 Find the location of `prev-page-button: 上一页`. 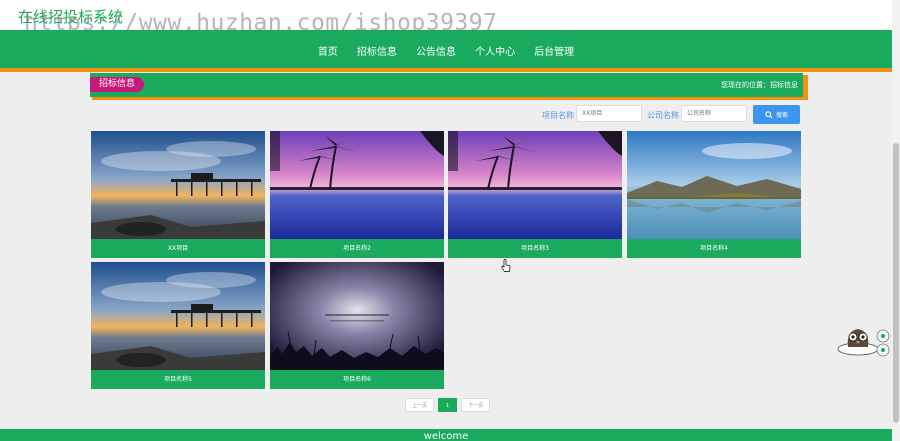

prev-page-button: 上一页 is located at coordinates (420, 405).